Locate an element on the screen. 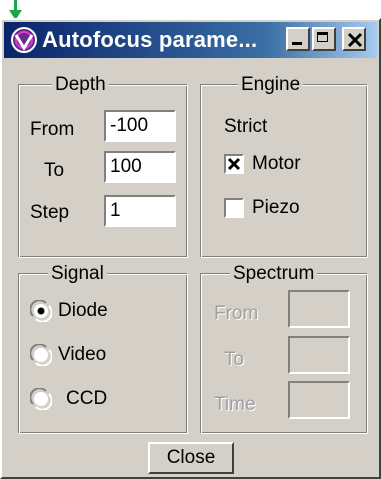 The height and width of the screenshot is (479, 381). depth-from-label: From is located at coordinates (52, 129).